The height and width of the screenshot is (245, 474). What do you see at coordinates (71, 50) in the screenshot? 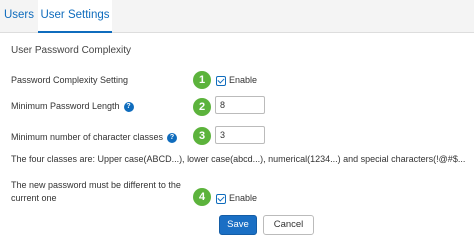
I see `section-title: User Password Complexity` at bounding box center [71, 50].